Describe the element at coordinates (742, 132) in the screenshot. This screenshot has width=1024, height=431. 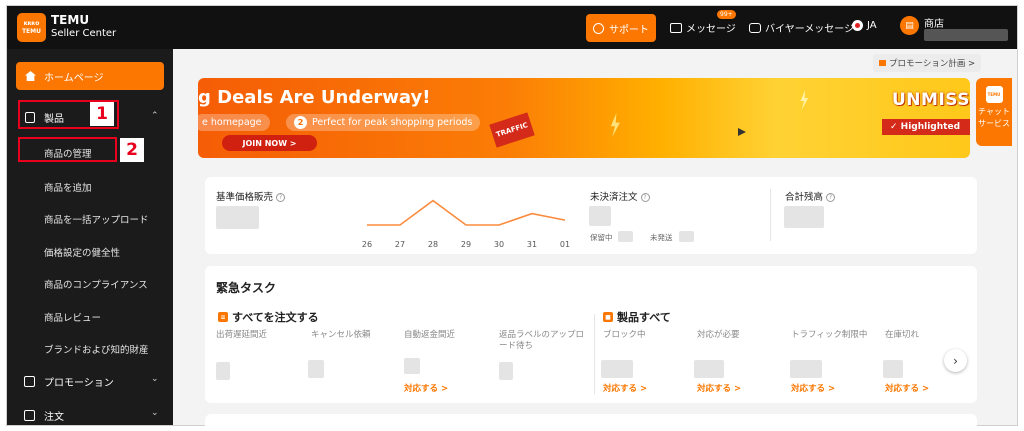
I see `triangle-decoration` at that location.